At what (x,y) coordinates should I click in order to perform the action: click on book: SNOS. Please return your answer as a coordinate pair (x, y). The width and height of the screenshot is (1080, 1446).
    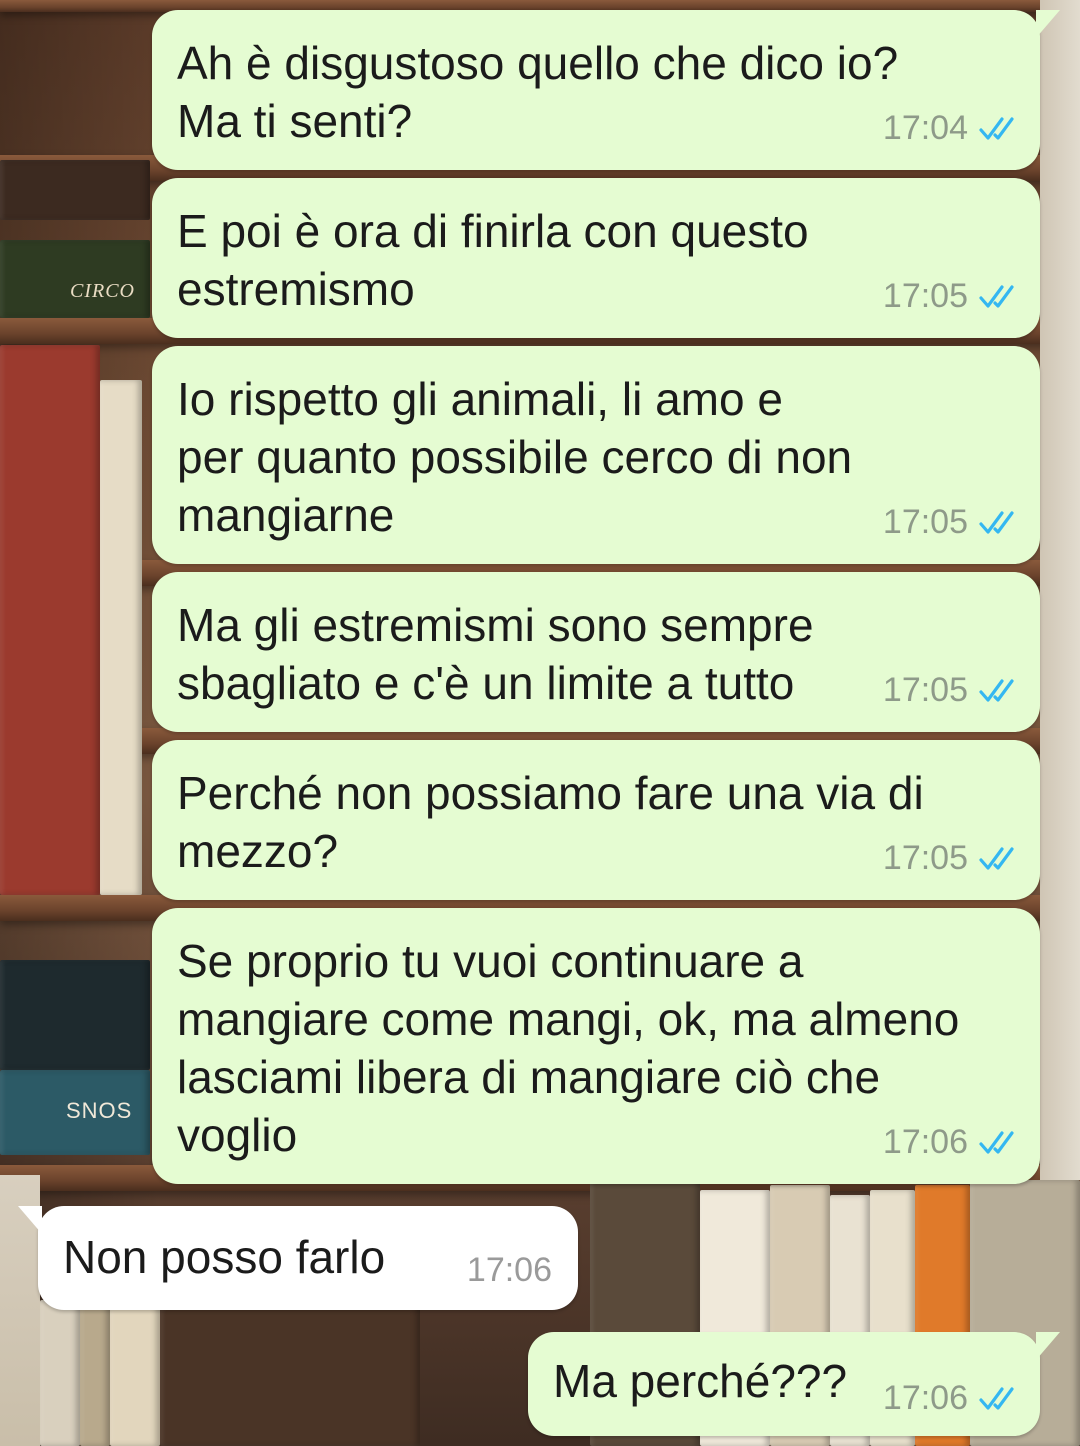
    Looking at the image, I should click on (75, 1112).